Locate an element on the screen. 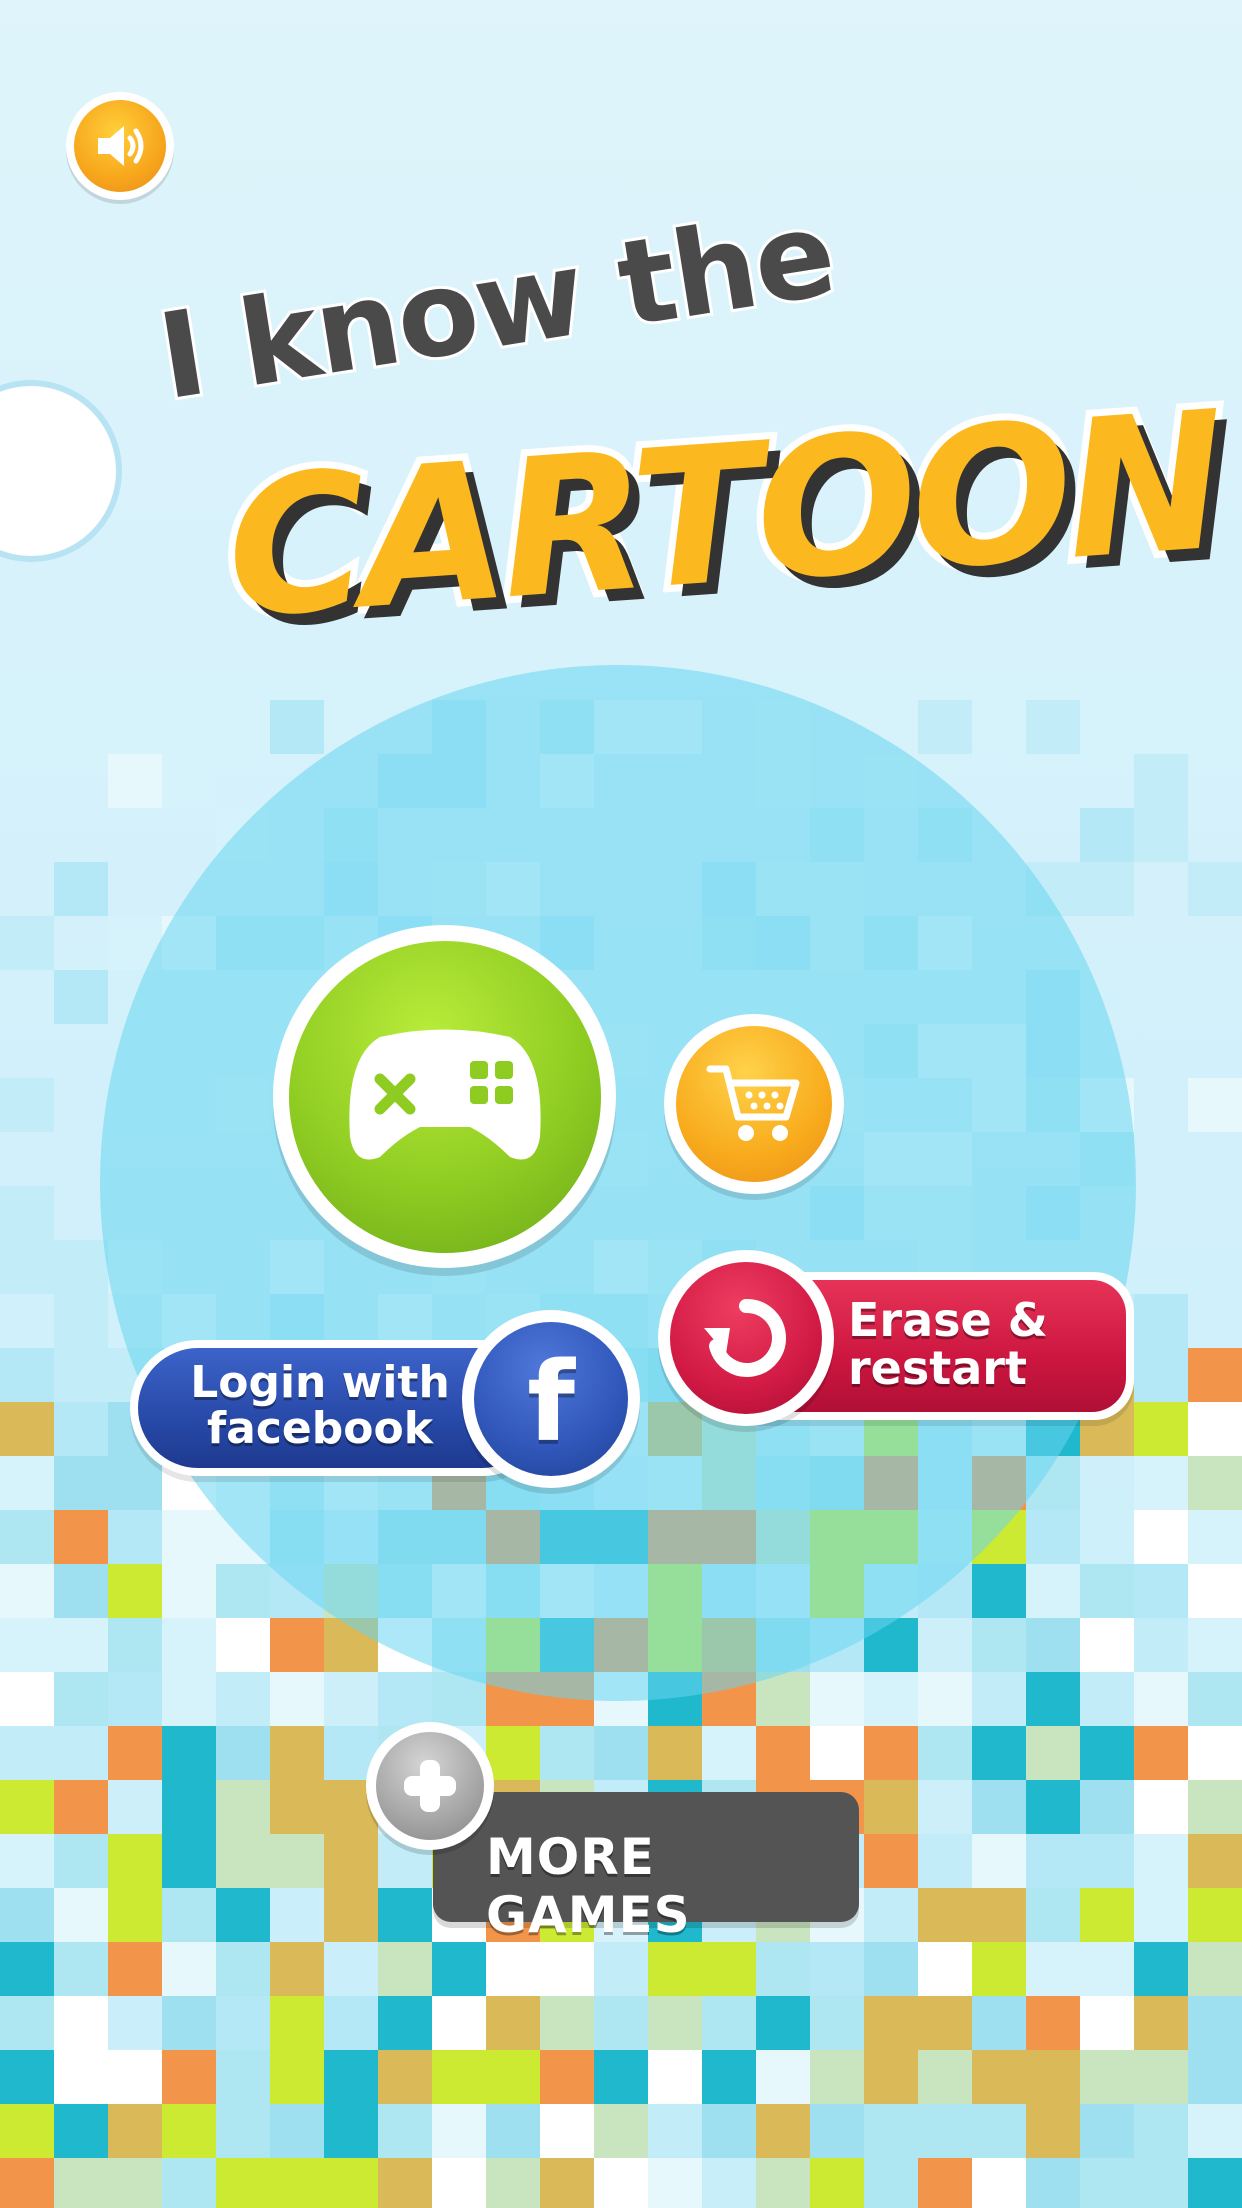 The height and width of the screenshot is (2208, 1242). erase-icon-button is located at coordinates (746, 1338).